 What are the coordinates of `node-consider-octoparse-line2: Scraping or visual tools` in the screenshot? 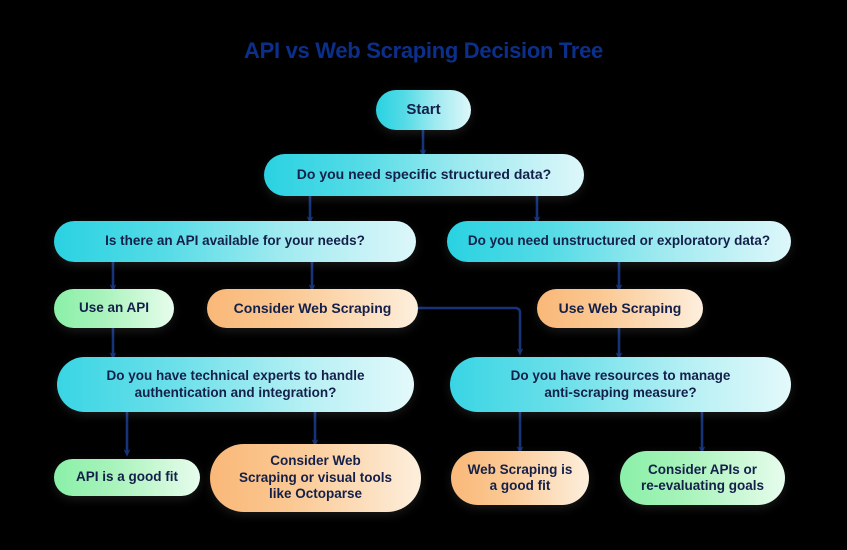 It's located at (315, 477).